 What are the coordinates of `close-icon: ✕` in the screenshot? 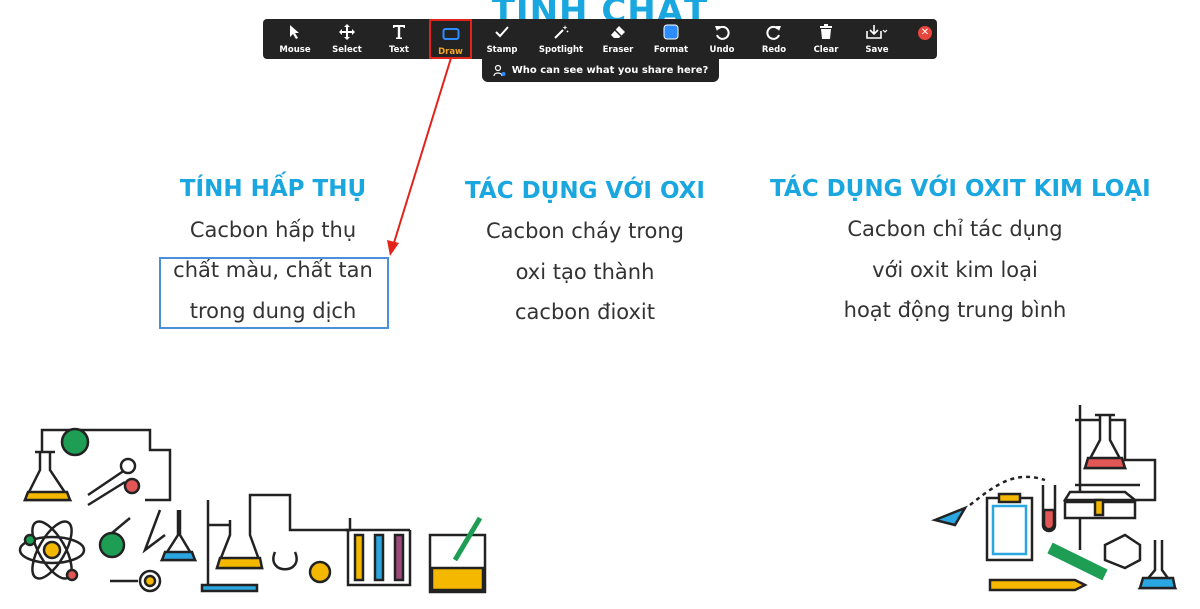 It's located at (925, 33).